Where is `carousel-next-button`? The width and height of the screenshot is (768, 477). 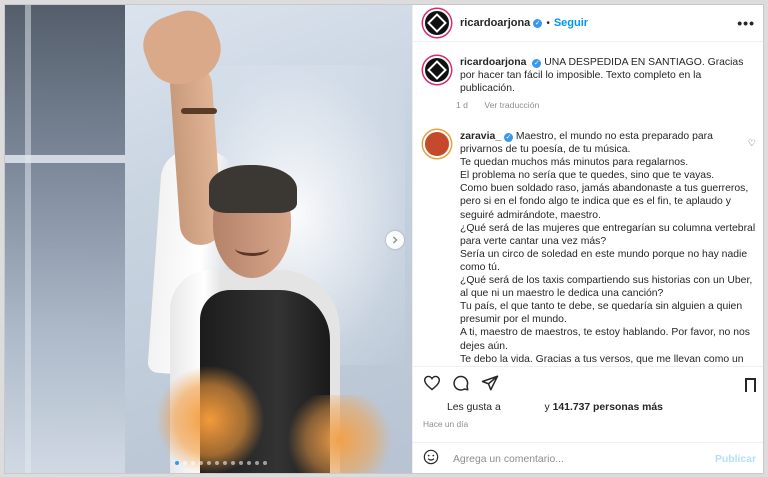
carousel-next-button is located at coordinates (395, 240).